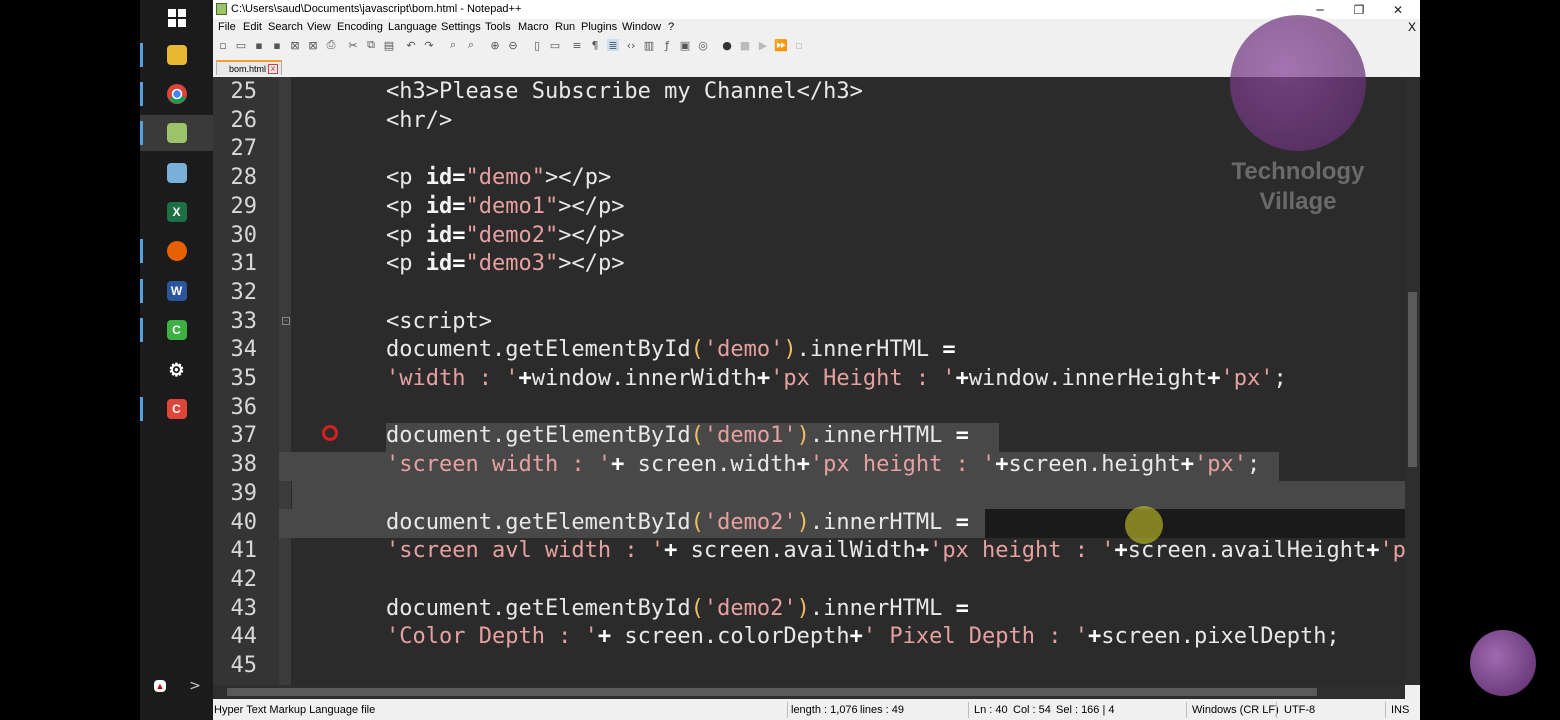  Describe the element at coordinates (809, 493) in the screenshot. I see `code-line: 39` at that location.